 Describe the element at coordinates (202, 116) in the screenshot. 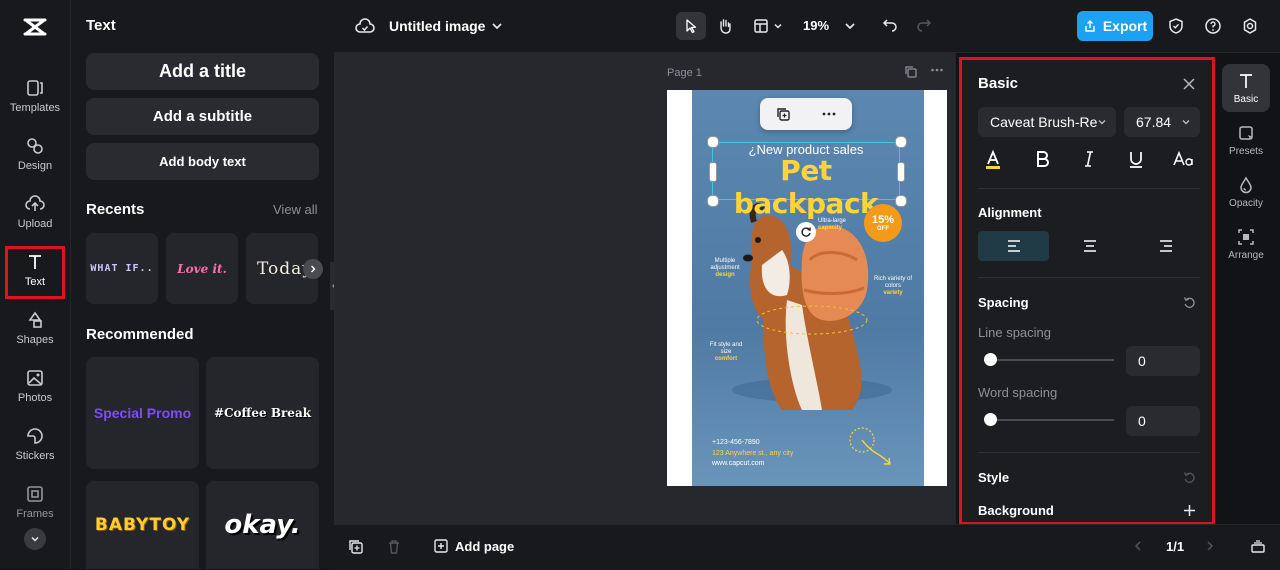

I see `add-subtitle-button: Add a subtitle` at that location.